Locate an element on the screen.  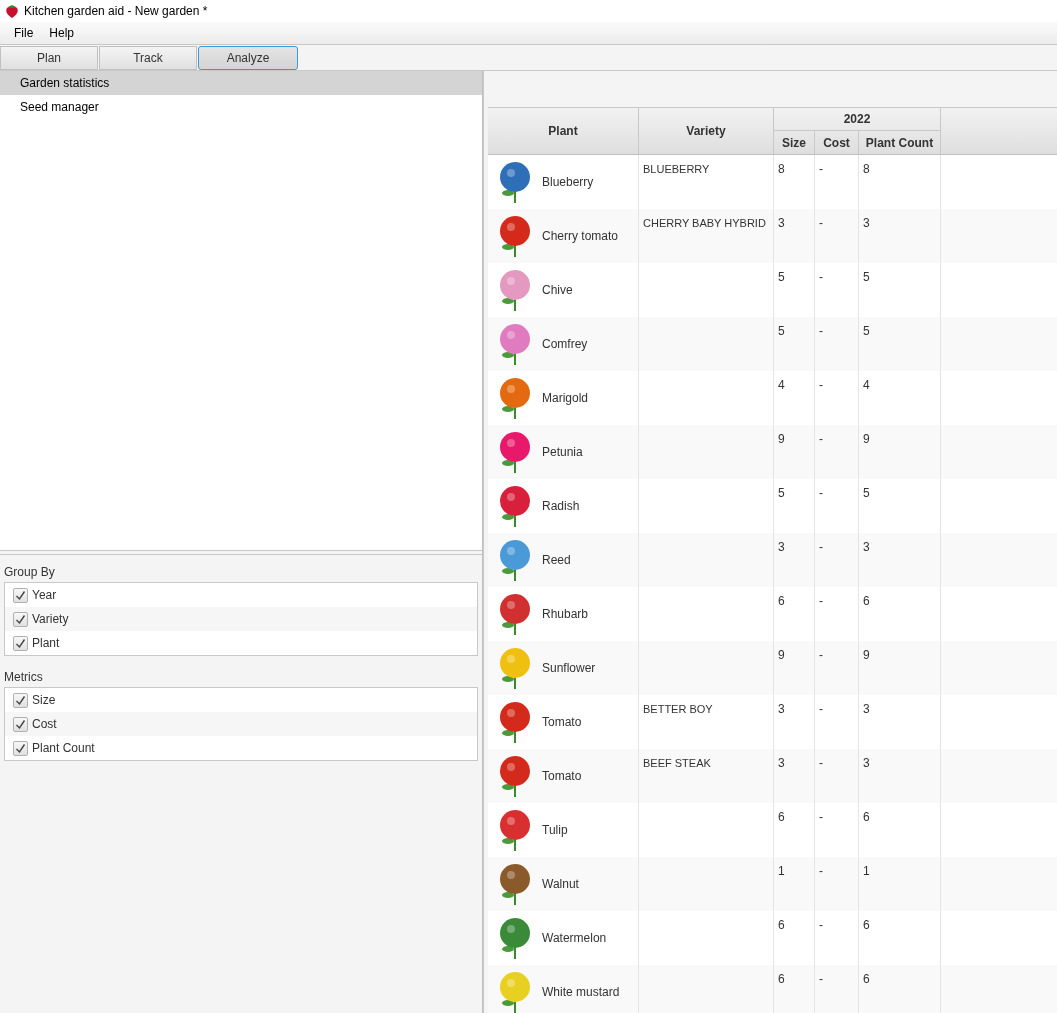
column-header: Cost is located at coordinates (837, 142).